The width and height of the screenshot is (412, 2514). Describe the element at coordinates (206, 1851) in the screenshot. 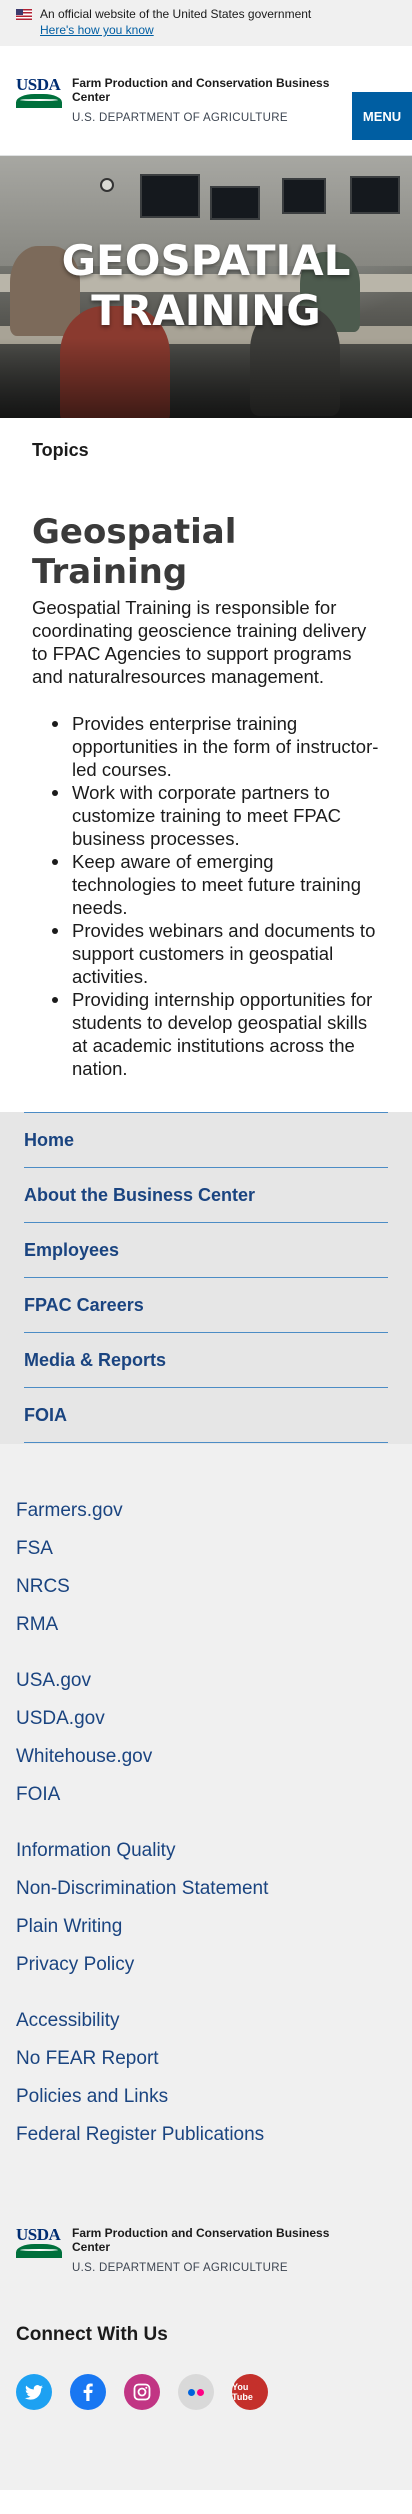

I see `footer-link-information-quality: Information Quality` at that location.